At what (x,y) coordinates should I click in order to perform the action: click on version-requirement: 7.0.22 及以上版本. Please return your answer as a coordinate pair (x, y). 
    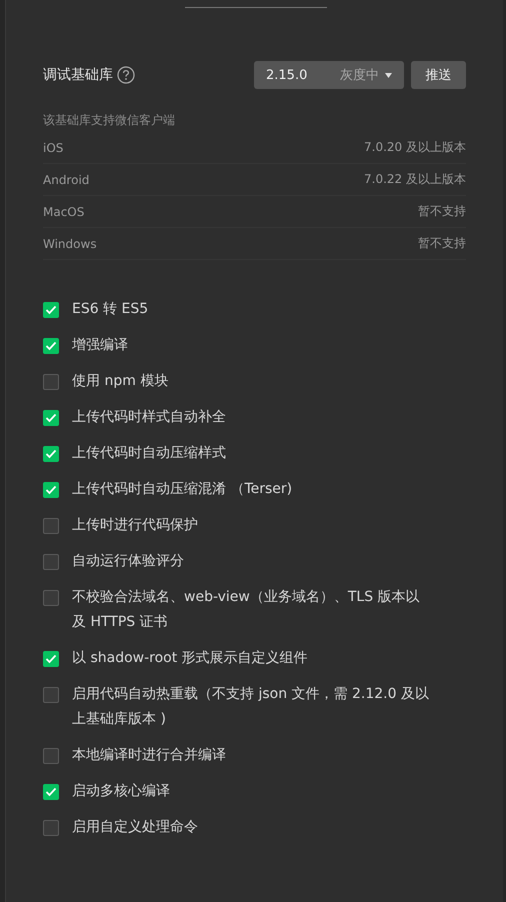
    Looking at the image, I should click on (415, 179).